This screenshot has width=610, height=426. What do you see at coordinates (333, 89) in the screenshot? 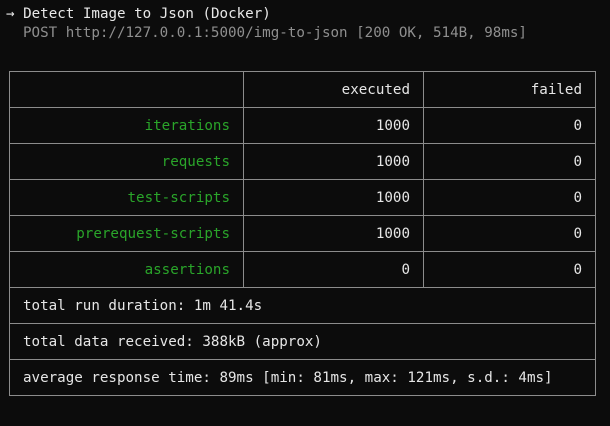
I see `column-header-executed: executed` at bounding box center [333, 89].